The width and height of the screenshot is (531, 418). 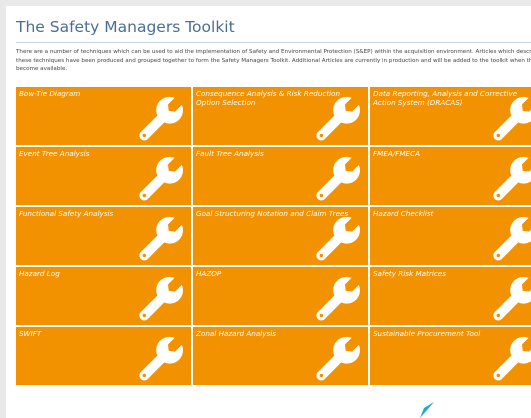 What do you see at coordinates (450, 176) in the screenshot?
I see `tool-tile: FMEA/FMECA` at bounding box center [450, 176].